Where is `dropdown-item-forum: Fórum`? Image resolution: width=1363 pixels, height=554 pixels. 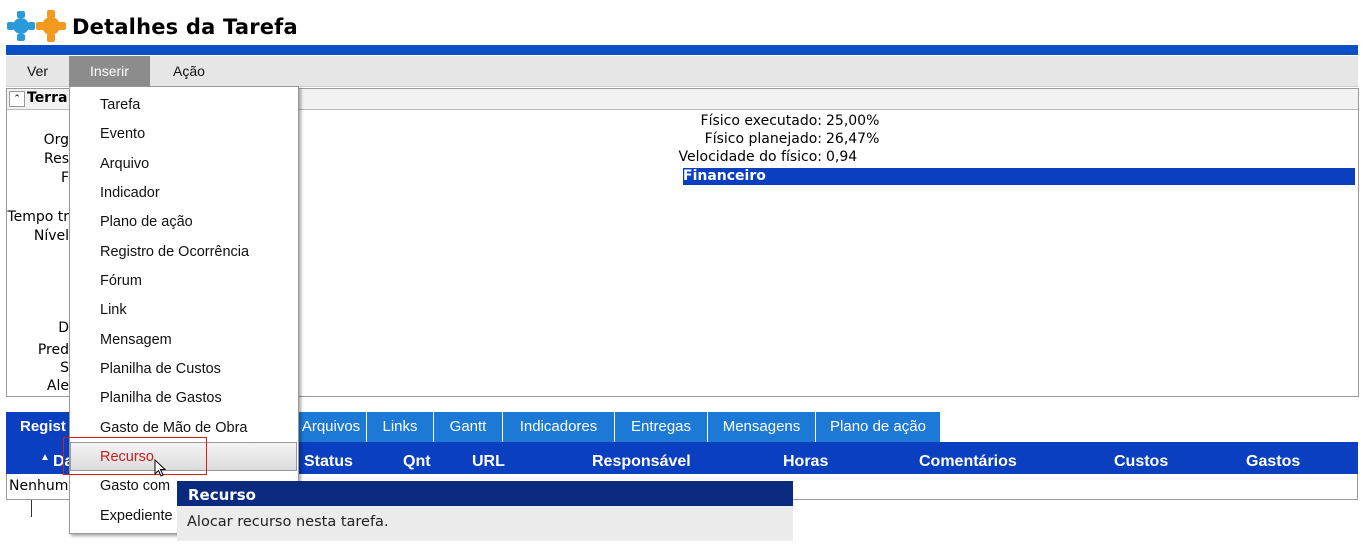
dropdown-item-forum: Fórum is located at coordinates (121, 281).